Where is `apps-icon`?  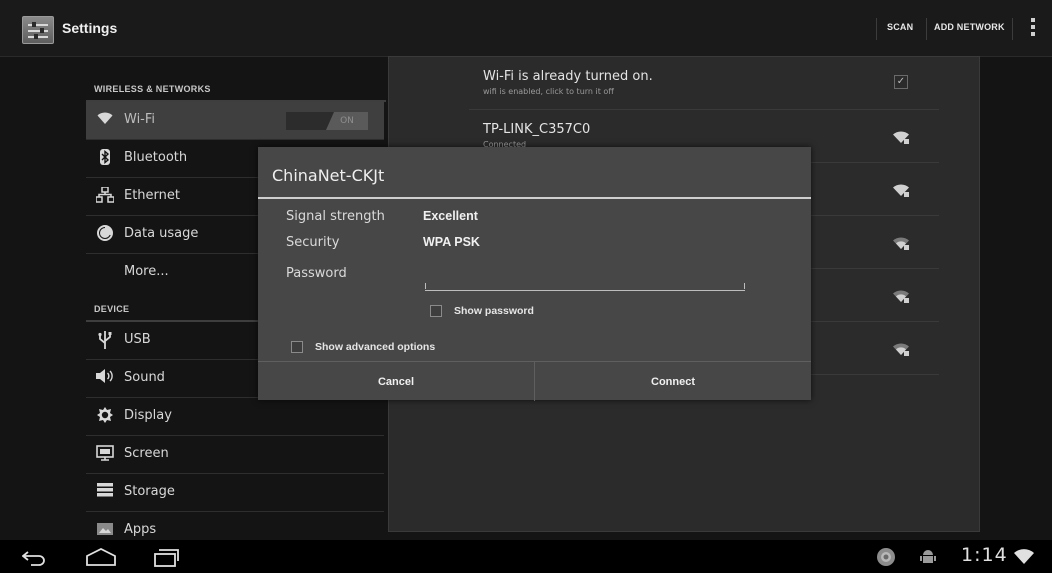 apps-icon is located at coordinates (105, 530).